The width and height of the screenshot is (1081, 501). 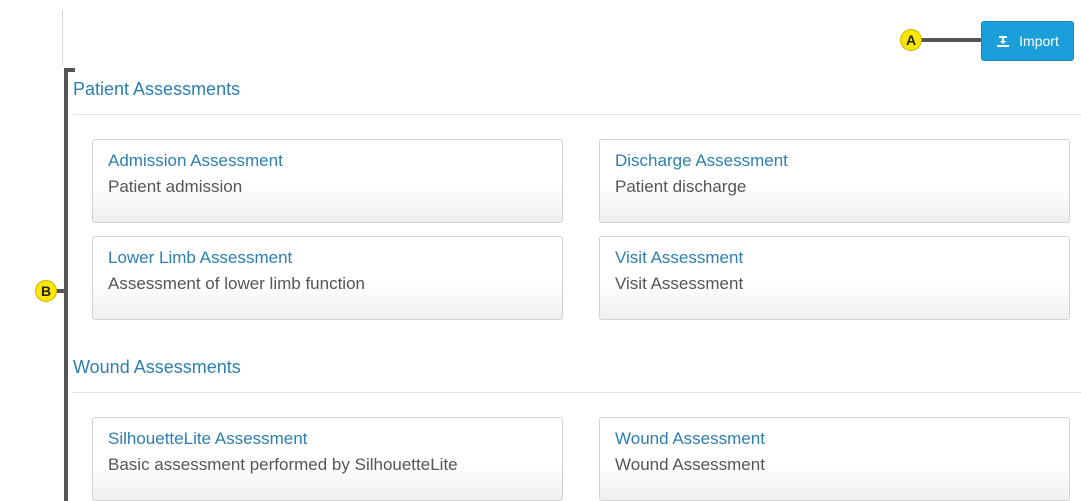 What do you see at coordinates (690, 464) in the screenshot?
I see `card-description: Wound Assessment` at bounding box center [690, 464].